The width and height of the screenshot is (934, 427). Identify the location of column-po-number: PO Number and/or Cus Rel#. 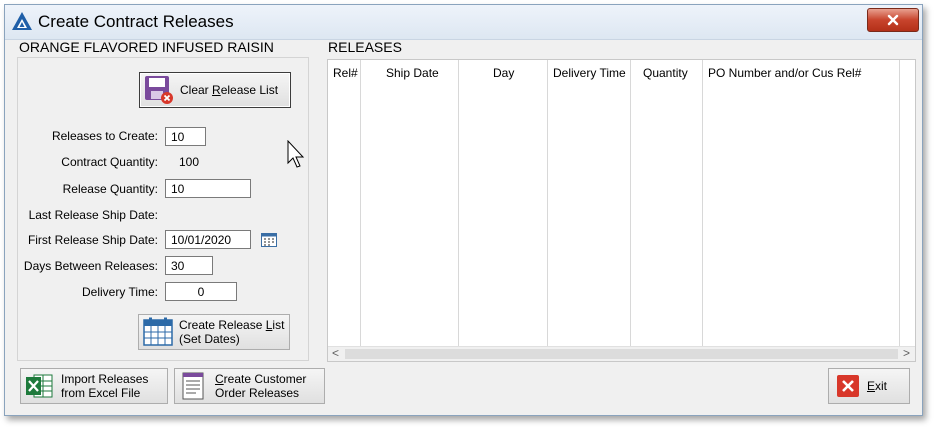
(801, 204).